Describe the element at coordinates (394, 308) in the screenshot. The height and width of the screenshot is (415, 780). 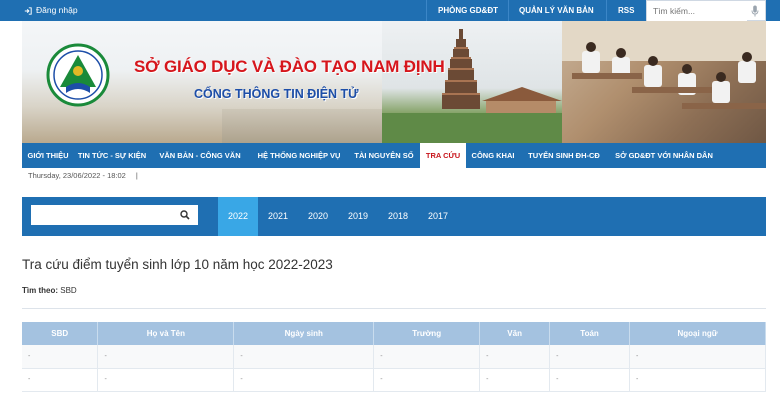
I see `section-divider` at that location.